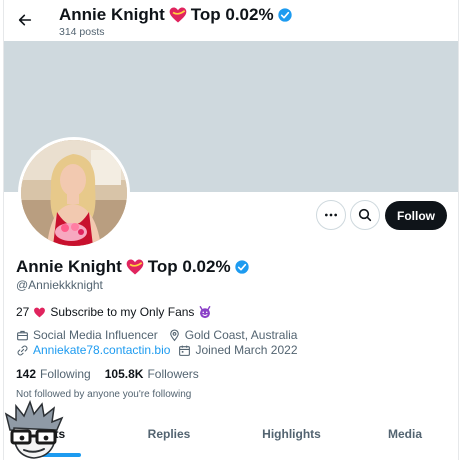 The image size is (460, 460). What do you see at coordinates (174, 335) in the screenshot?
I see `location-pin-icon` at bounding box center [174, 335].